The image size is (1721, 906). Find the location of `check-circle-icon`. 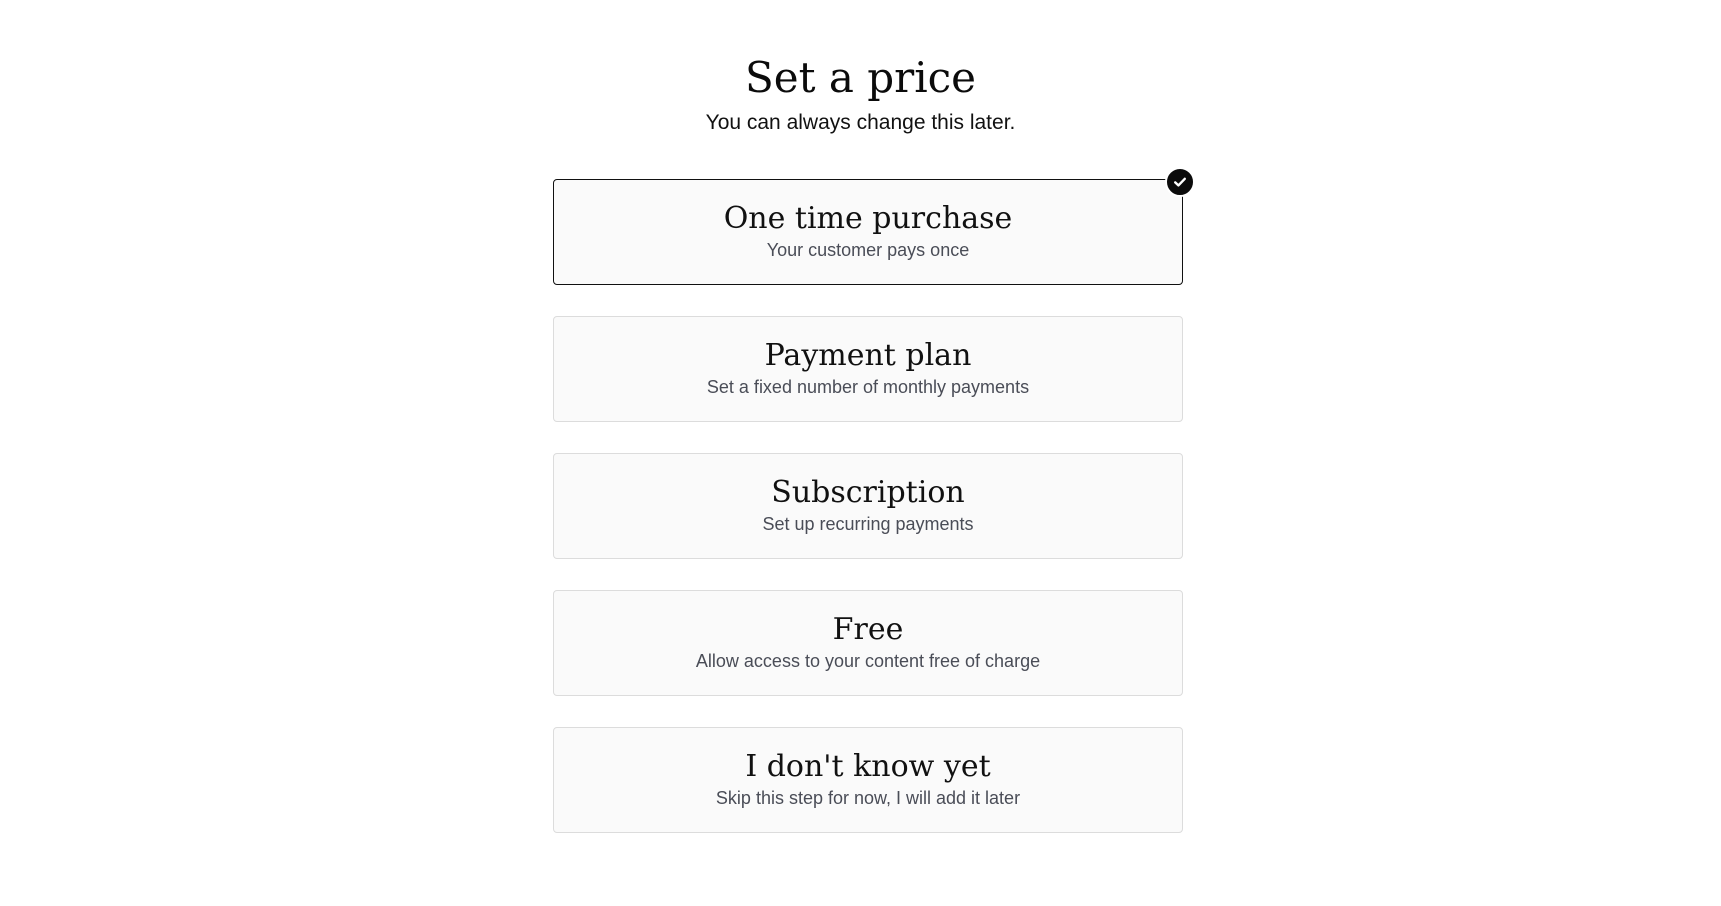

check-circle-icon is located at coordinates (1180, 182).